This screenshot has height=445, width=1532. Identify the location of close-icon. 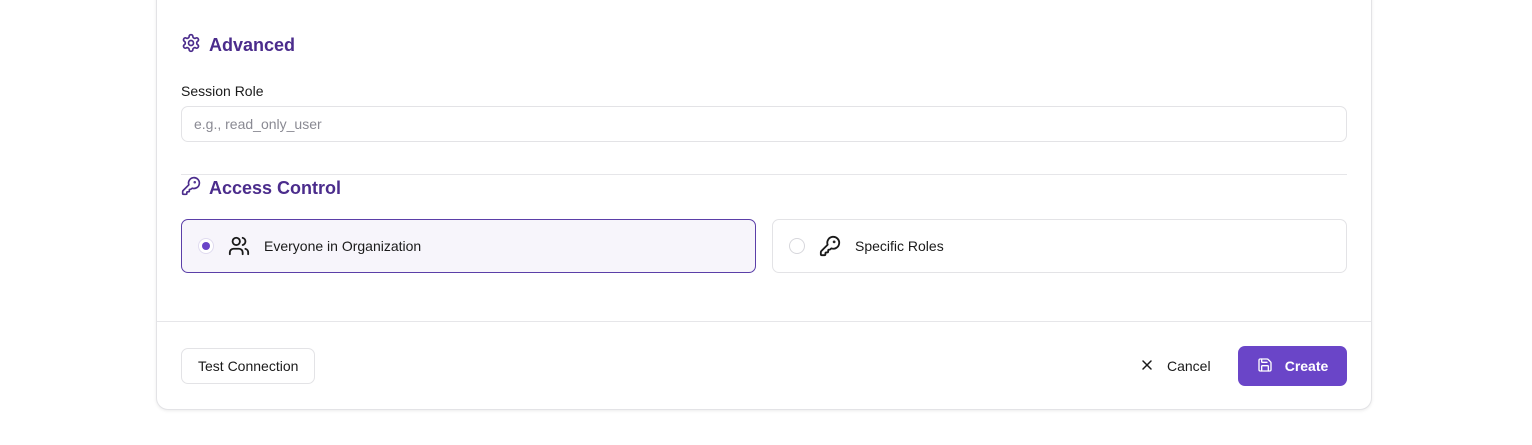
(1147, 366).